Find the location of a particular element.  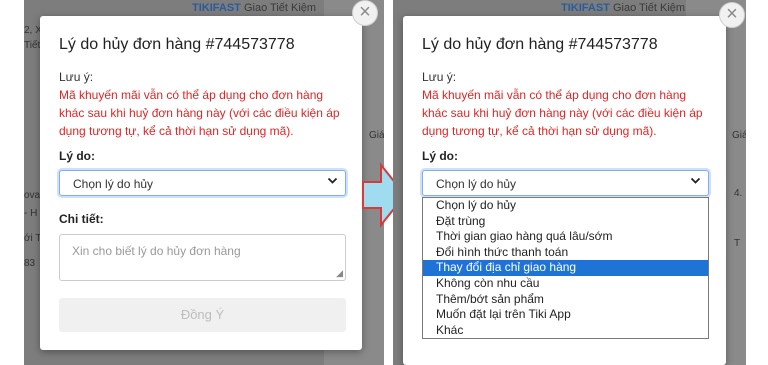

detail-placeholder: Xin cho biết lý do hủy đơn hàng is located at coordinates (156, 251).